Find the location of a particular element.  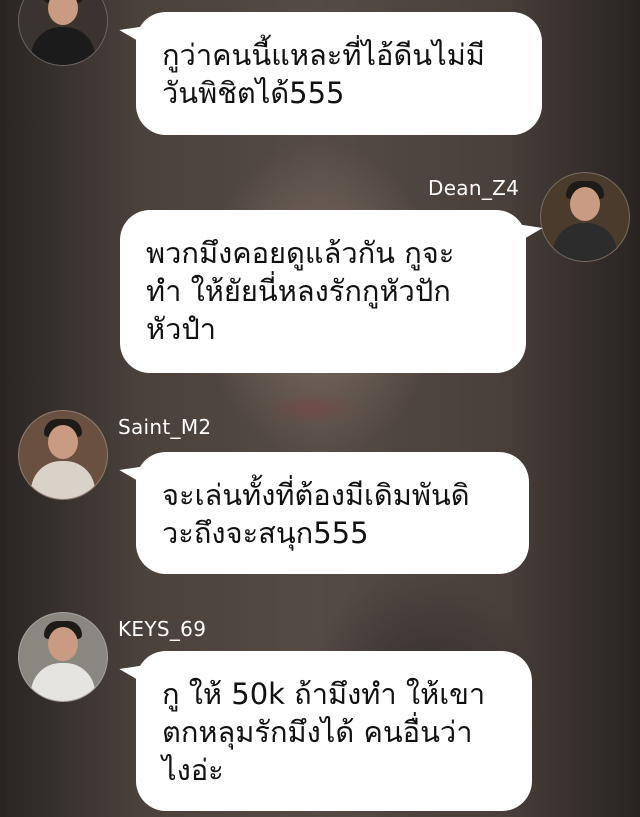

avatar-dean-z4 is located at coordinates (585, 217).